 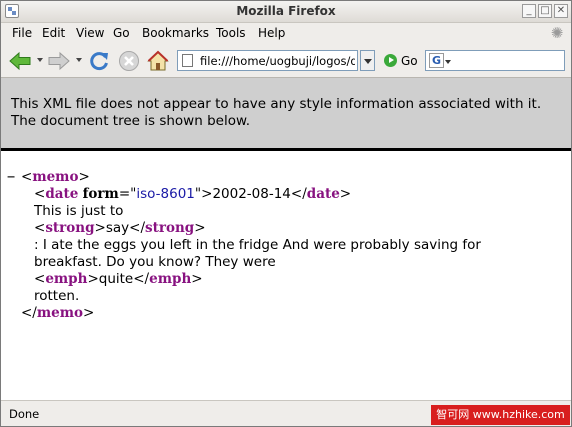 What do you see at coordinates (390, 60) in the screenshot?
I see `go-icon` at bounding box center [390, 60].